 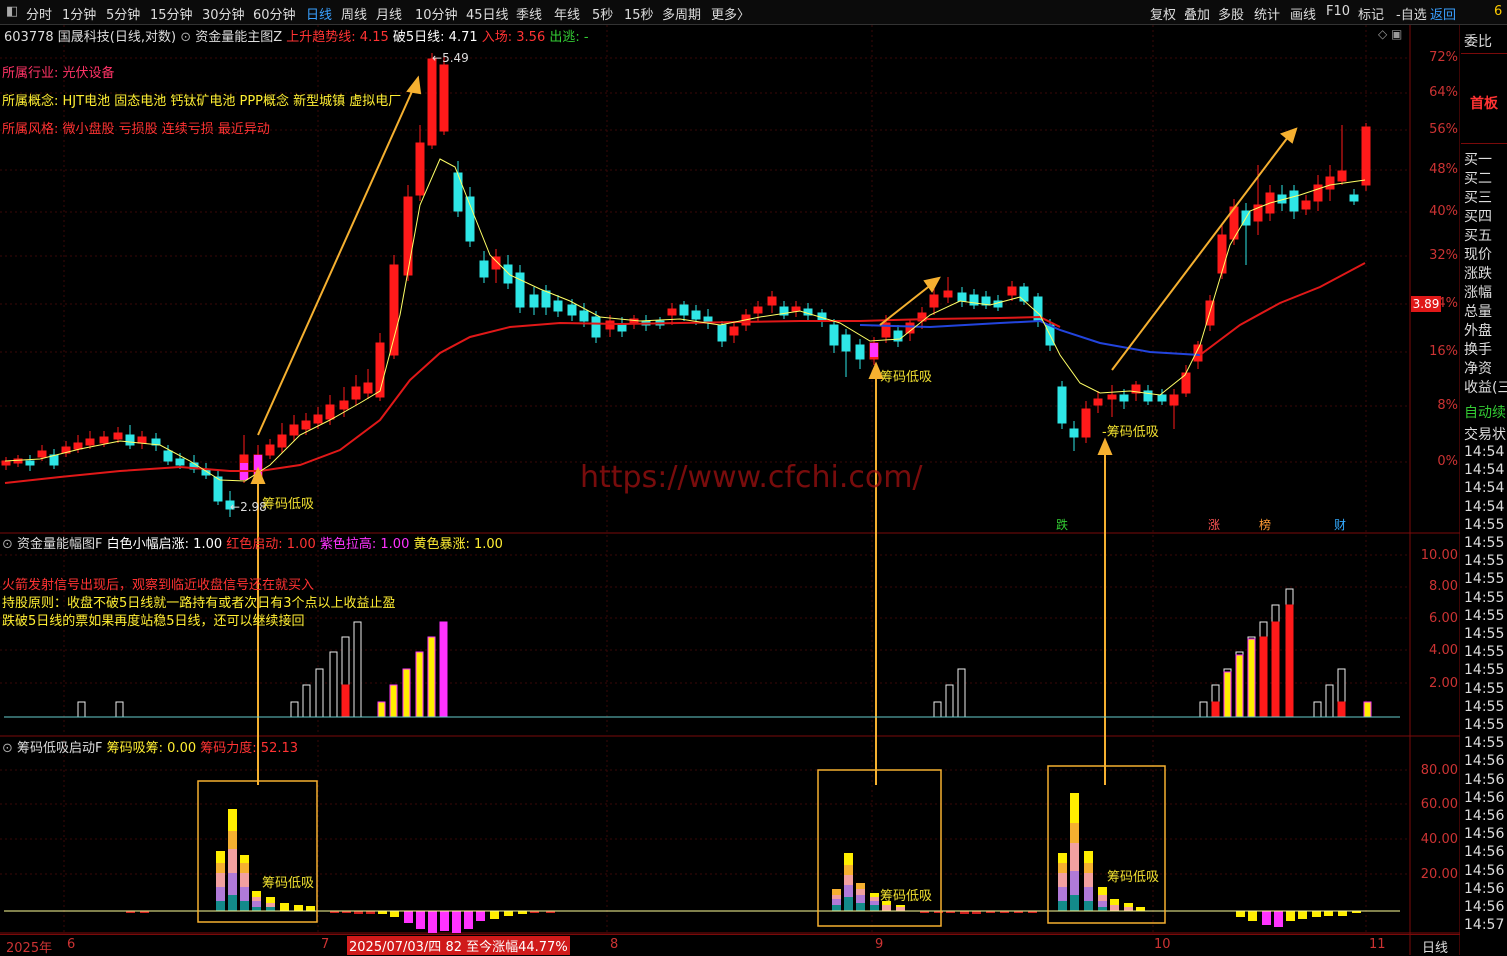 What do you see at coordinates (238, 37) in the screenshot?
I see `indicator-name: 资金量能主图Z` at bounding box center [238, 37].